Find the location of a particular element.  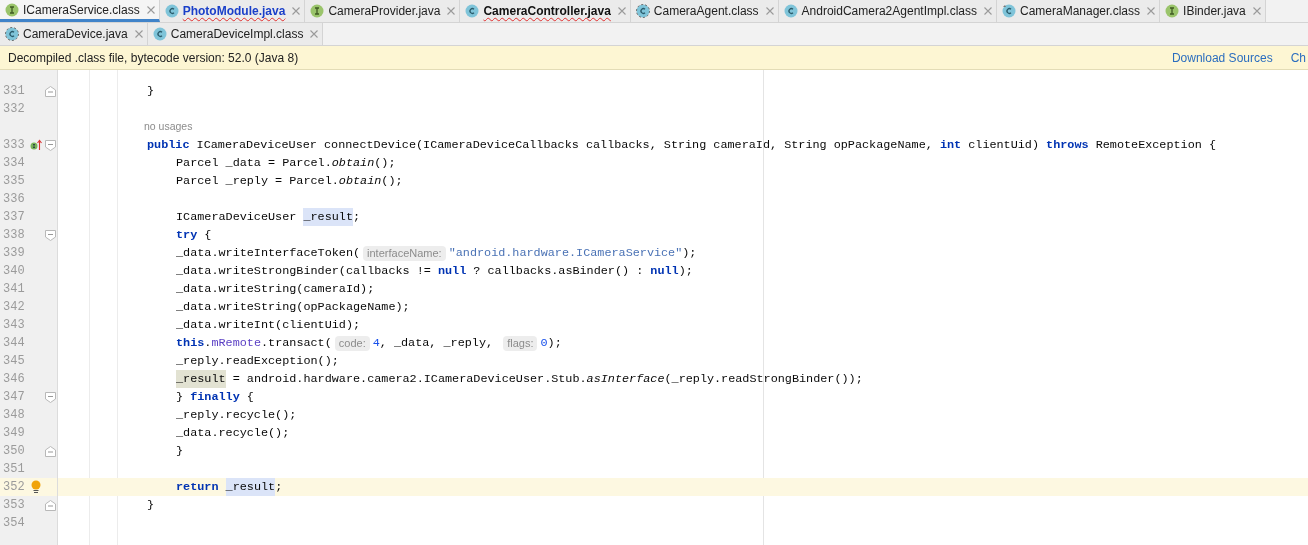

code-token: ICameraDeviceUser is located at coordinates (236, 217).